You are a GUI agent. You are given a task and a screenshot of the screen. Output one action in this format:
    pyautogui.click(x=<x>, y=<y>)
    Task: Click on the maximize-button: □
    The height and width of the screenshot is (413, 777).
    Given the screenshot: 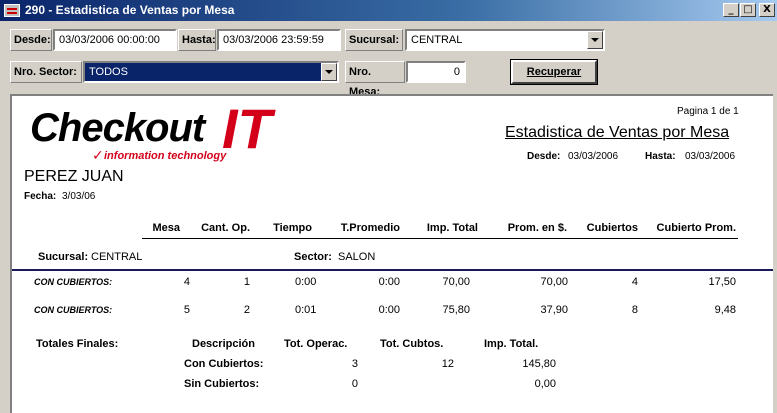 What is the action you would take?
    pyautogui.click(x=748, y=10)
    